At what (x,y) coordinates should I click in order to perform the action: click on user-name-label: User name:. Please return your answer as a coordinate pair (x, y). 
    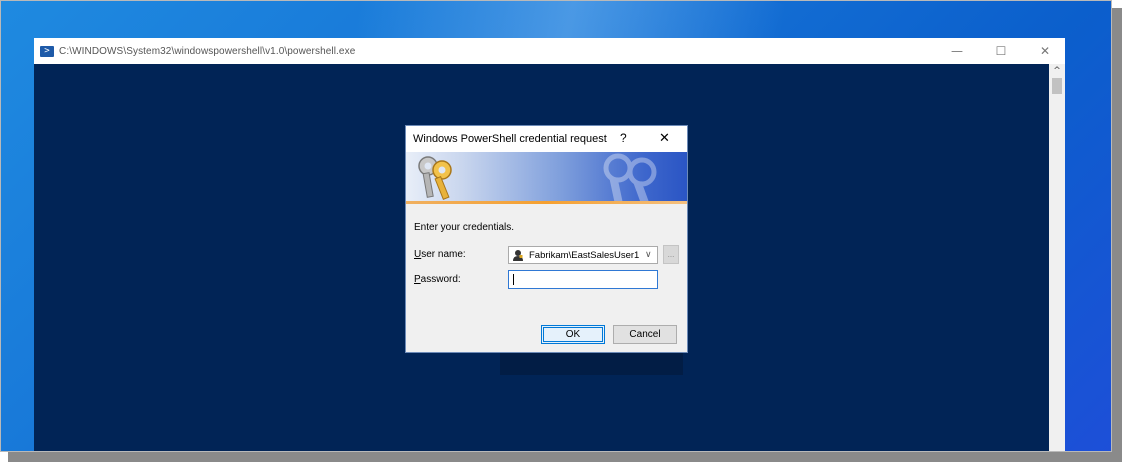
    Looking at the image, I should click on (440, 254).